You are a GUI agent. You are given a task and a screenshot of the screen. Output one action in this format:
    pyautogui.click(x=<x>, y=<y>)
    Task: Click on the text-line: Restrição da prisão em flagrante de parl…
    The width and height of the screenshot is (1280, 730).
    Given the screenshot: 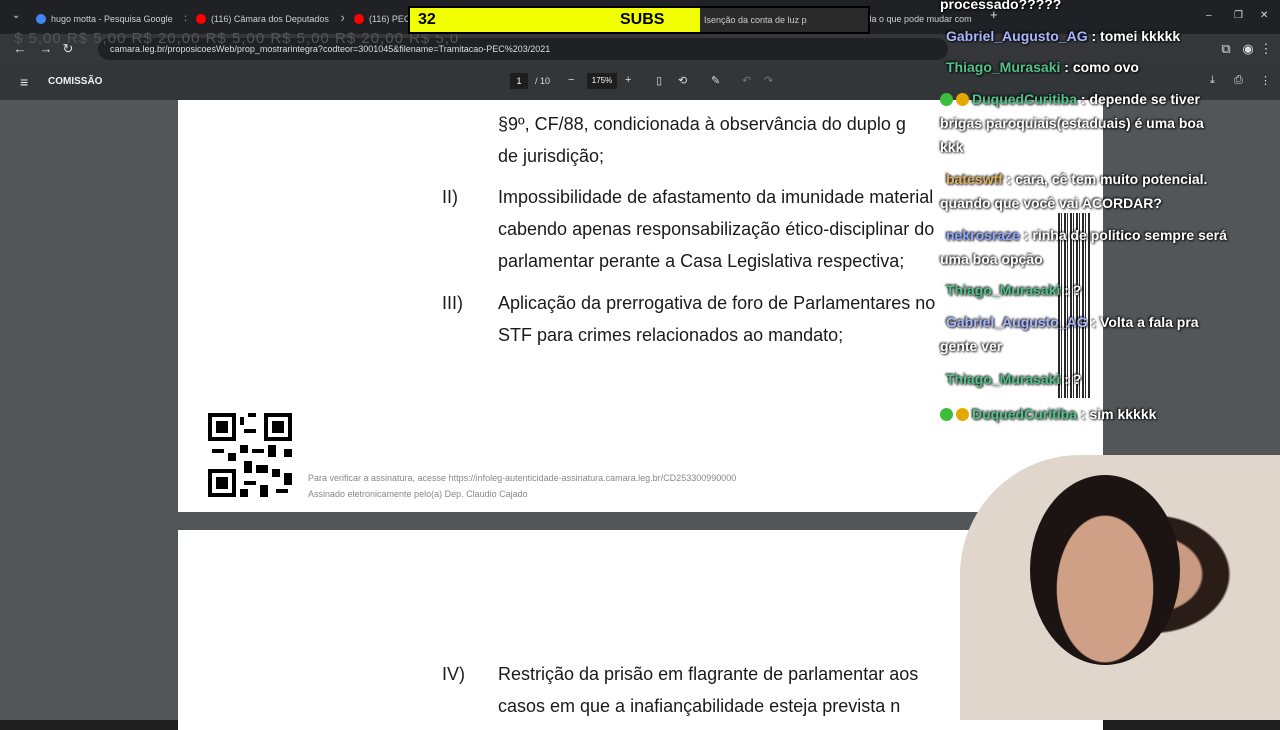 What is the action you would take?
    pyautogui.click(x=708, y=674)
    